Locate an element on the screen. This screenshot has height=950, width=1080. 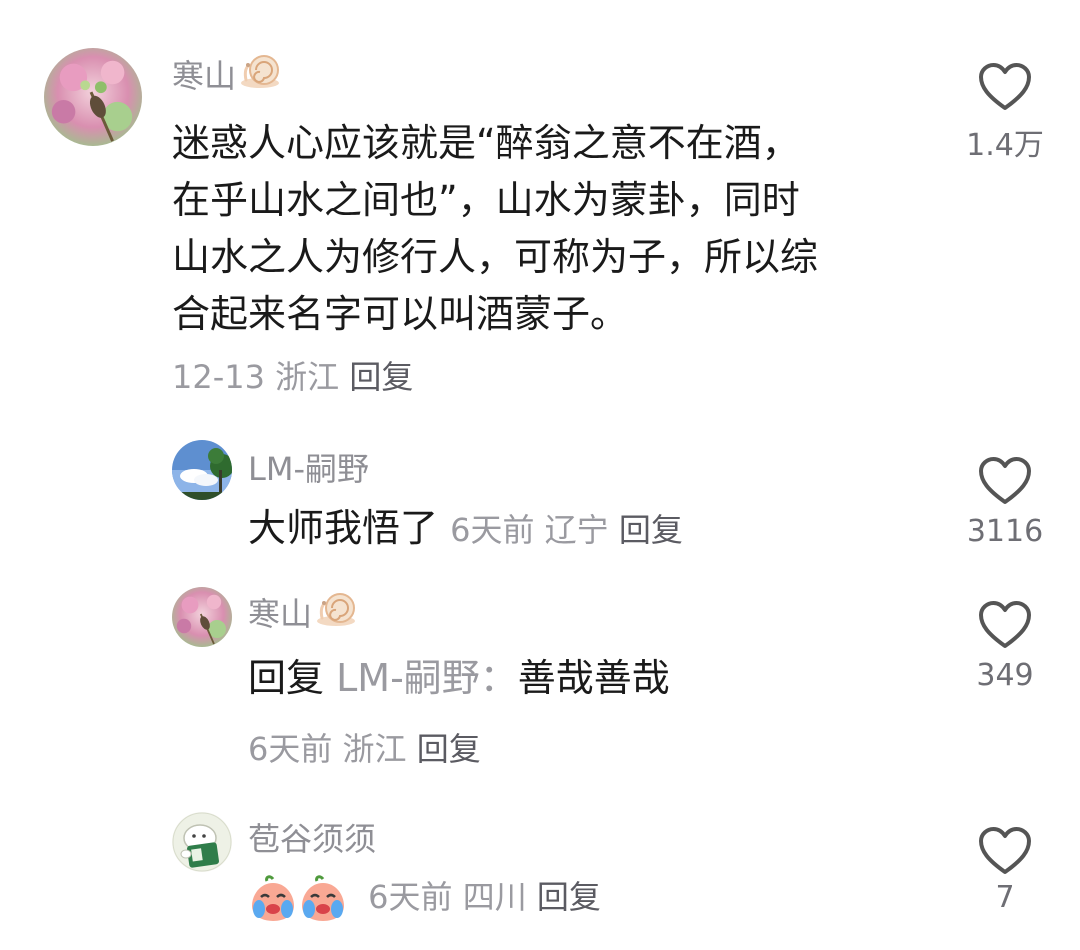
comment-text-line: 在乎山水之间也”，山水为蒙卦，同时 is located at coordinates (486, 200).